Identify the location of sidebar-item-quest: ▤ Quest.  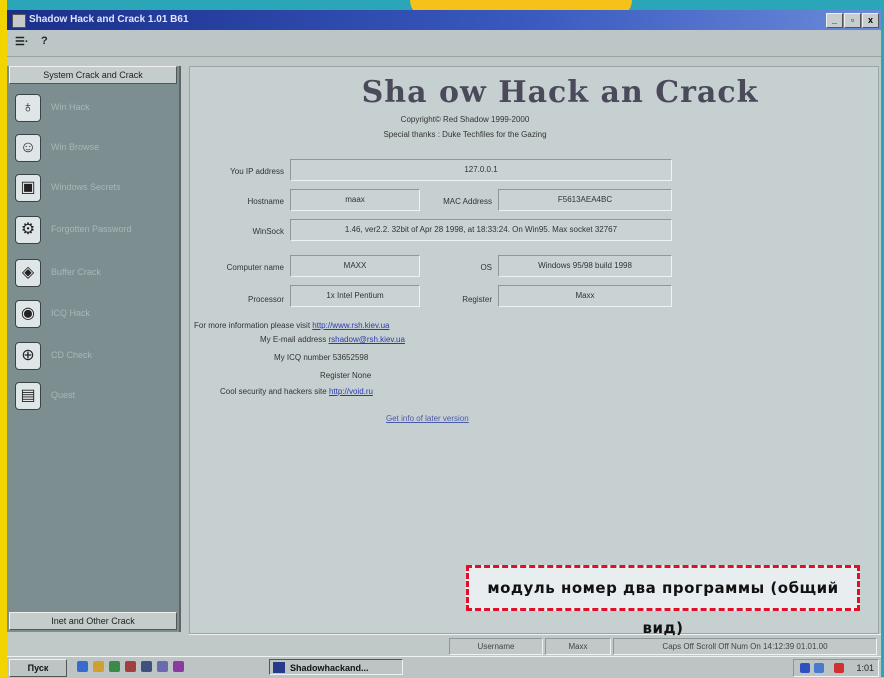
(95, 397).